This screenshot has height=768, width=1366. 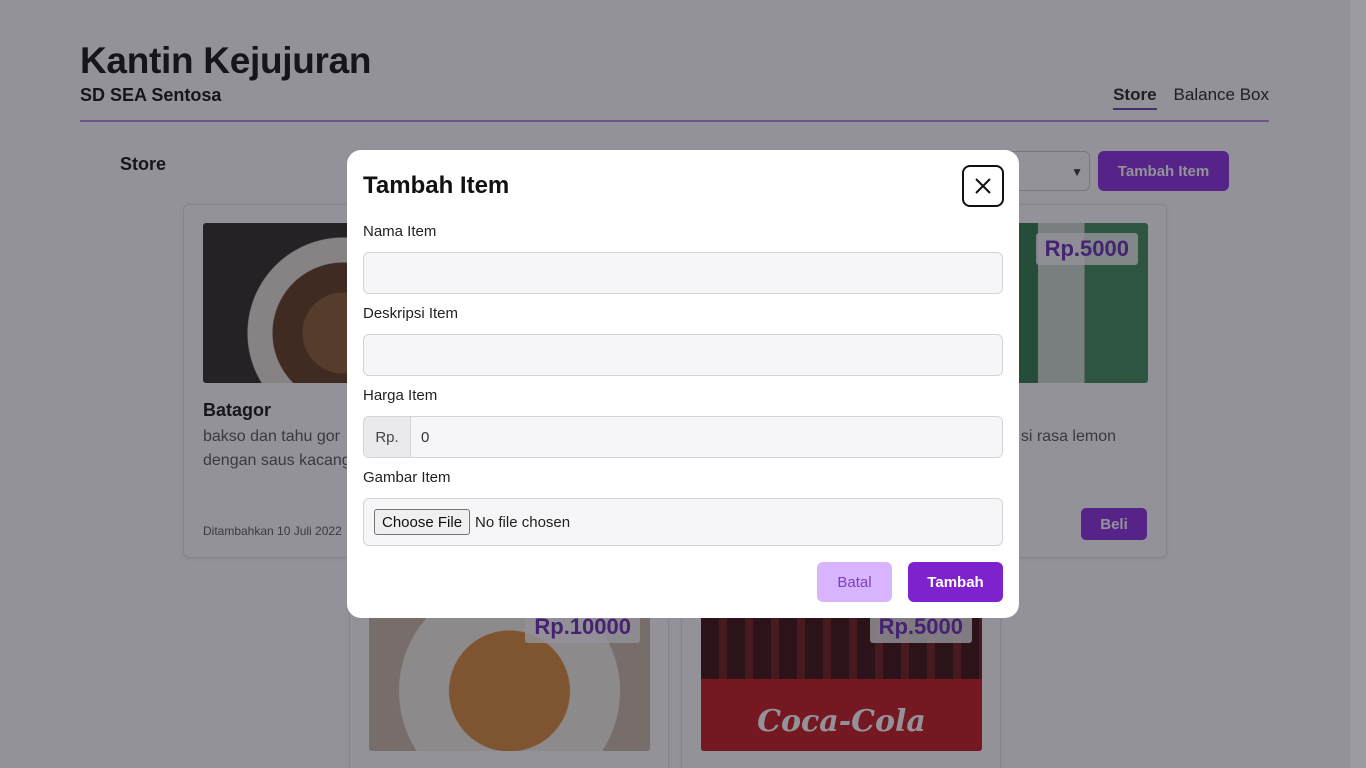 I want to click on cancel-button: Batal, so click(x=854, y=582).